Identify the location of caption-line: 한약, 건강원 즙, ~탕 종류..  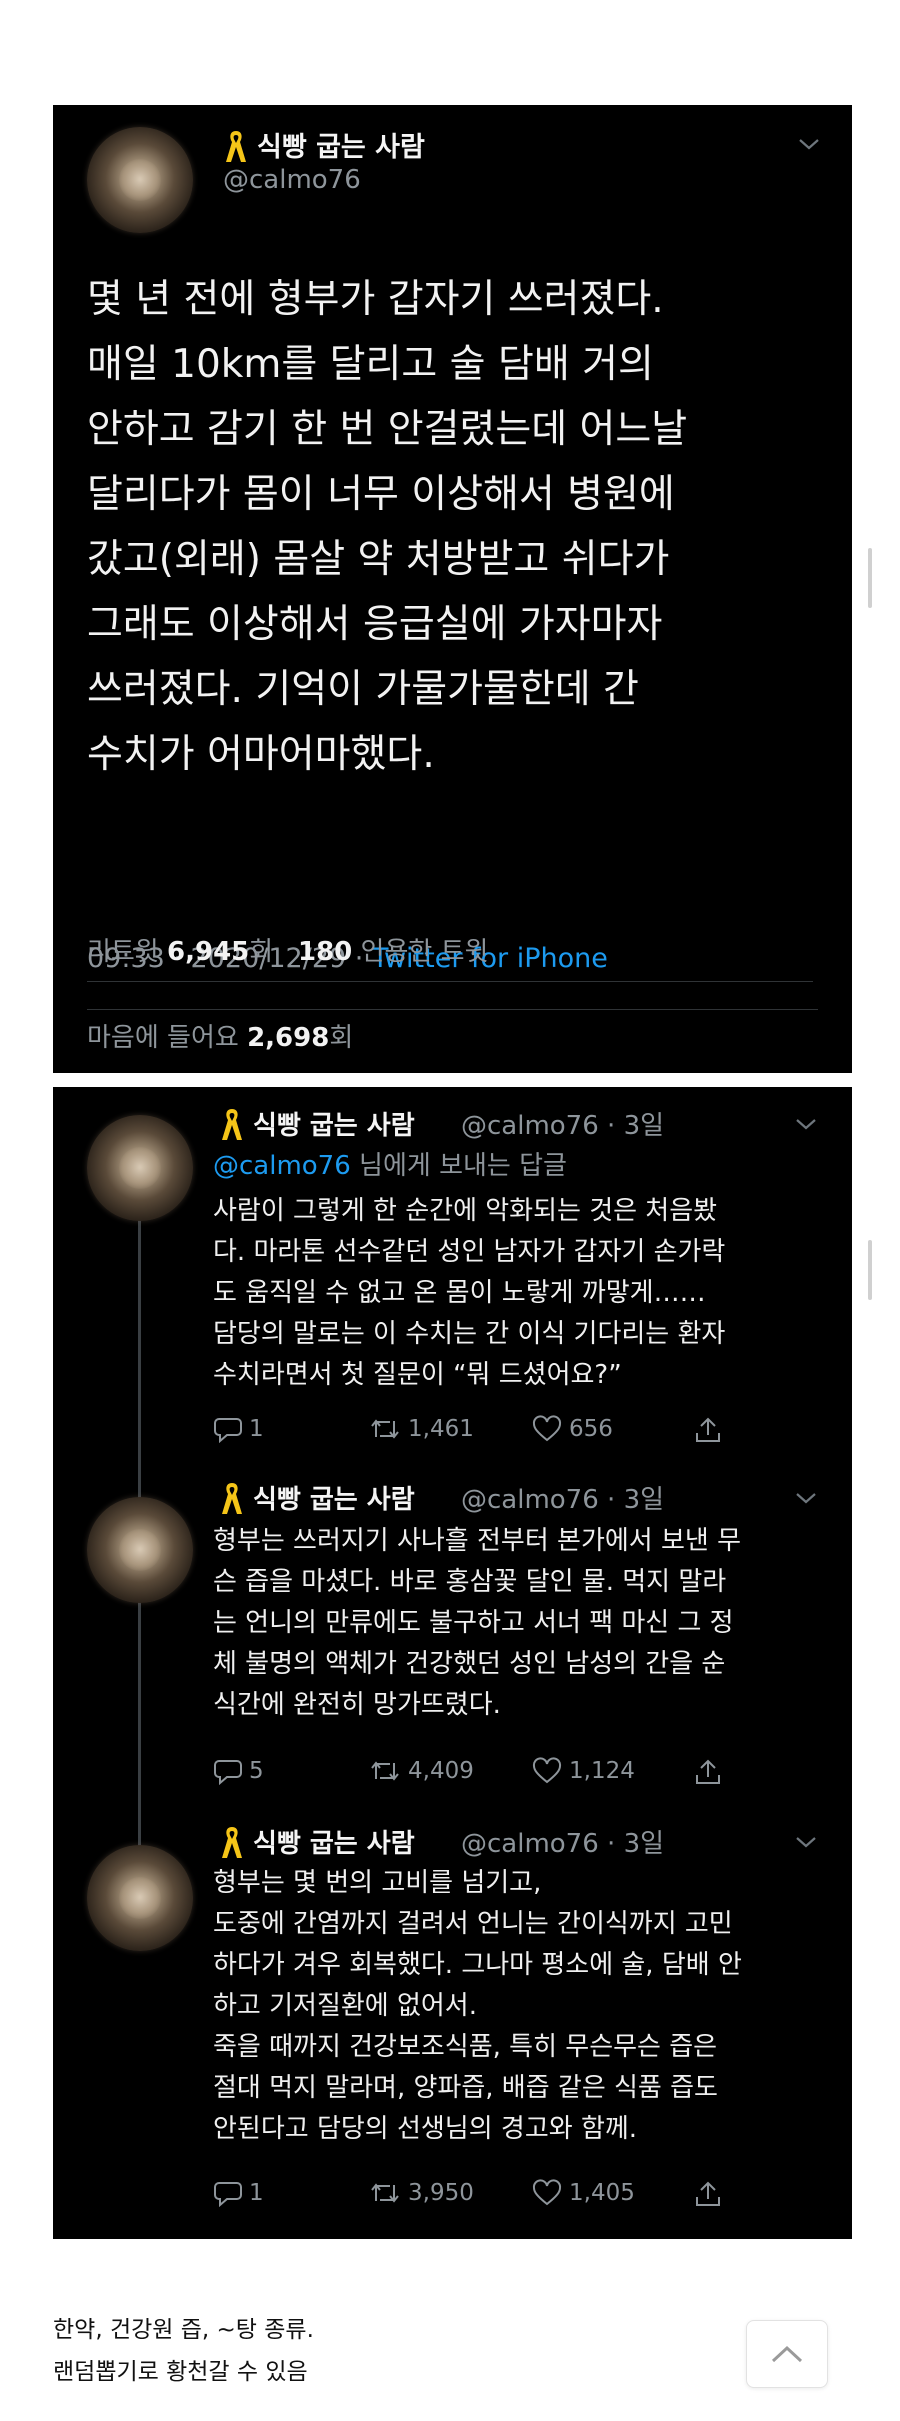
(183, 2330).